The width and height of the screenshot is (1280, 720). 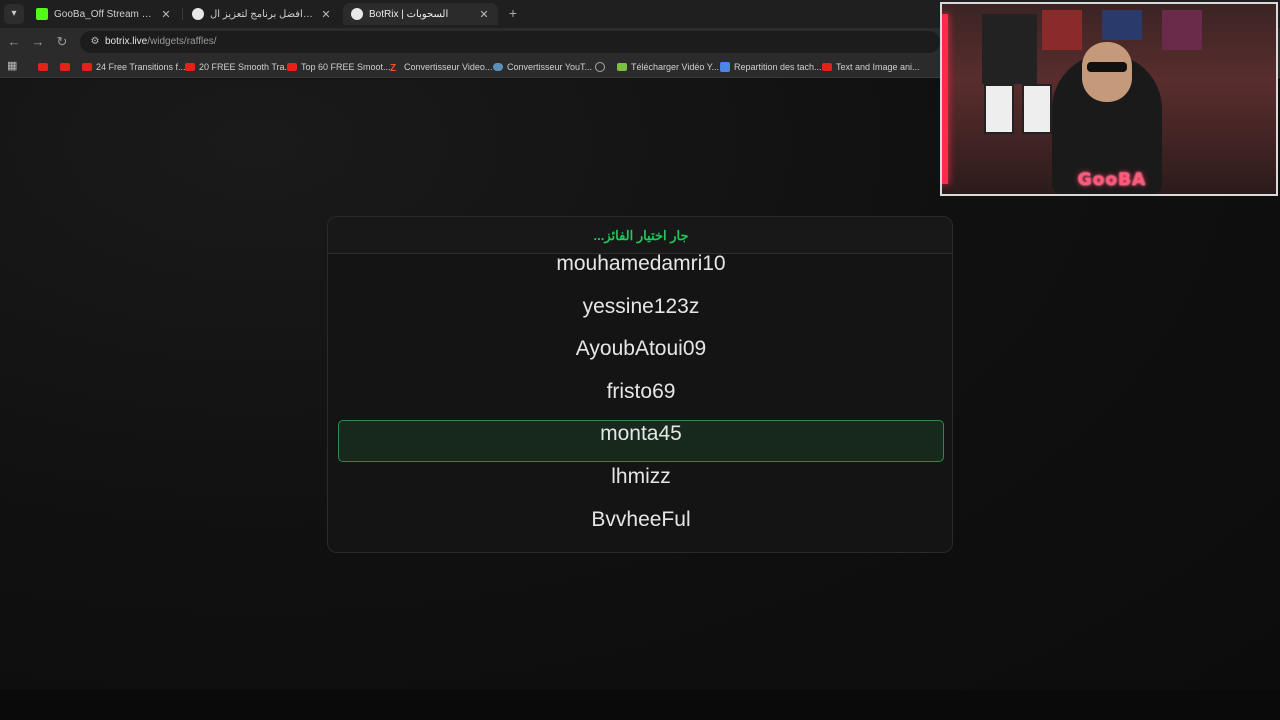 I want to click on bookmark-globe, so click(x=602, y=67).